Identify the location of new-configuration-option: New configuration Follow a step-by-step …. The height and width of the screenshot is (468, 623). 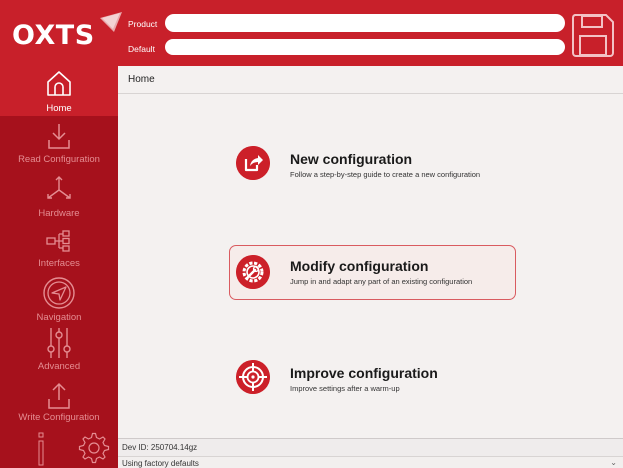
(375, 163).